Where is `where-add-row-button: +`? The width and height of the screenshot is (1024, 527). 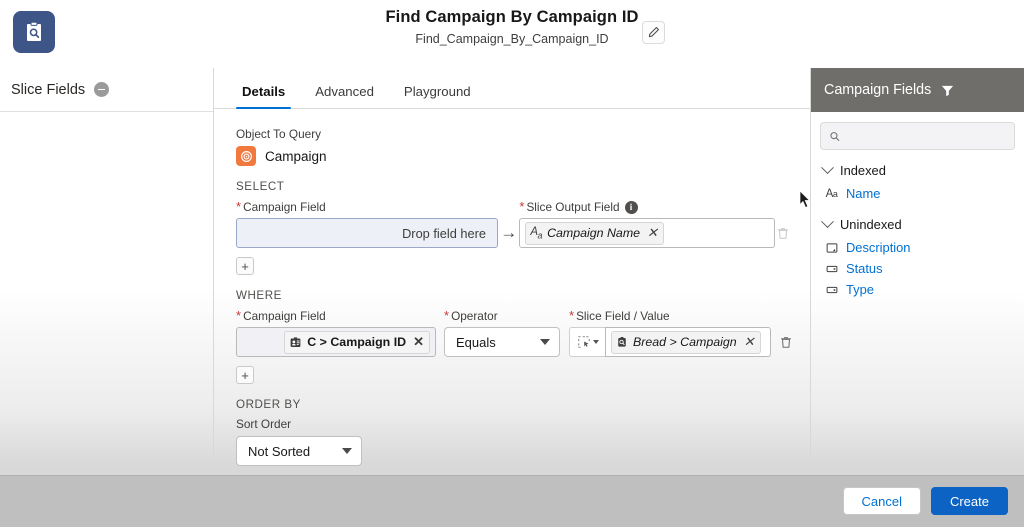 where-add-row-button: + is located at coordinates (245, 375).